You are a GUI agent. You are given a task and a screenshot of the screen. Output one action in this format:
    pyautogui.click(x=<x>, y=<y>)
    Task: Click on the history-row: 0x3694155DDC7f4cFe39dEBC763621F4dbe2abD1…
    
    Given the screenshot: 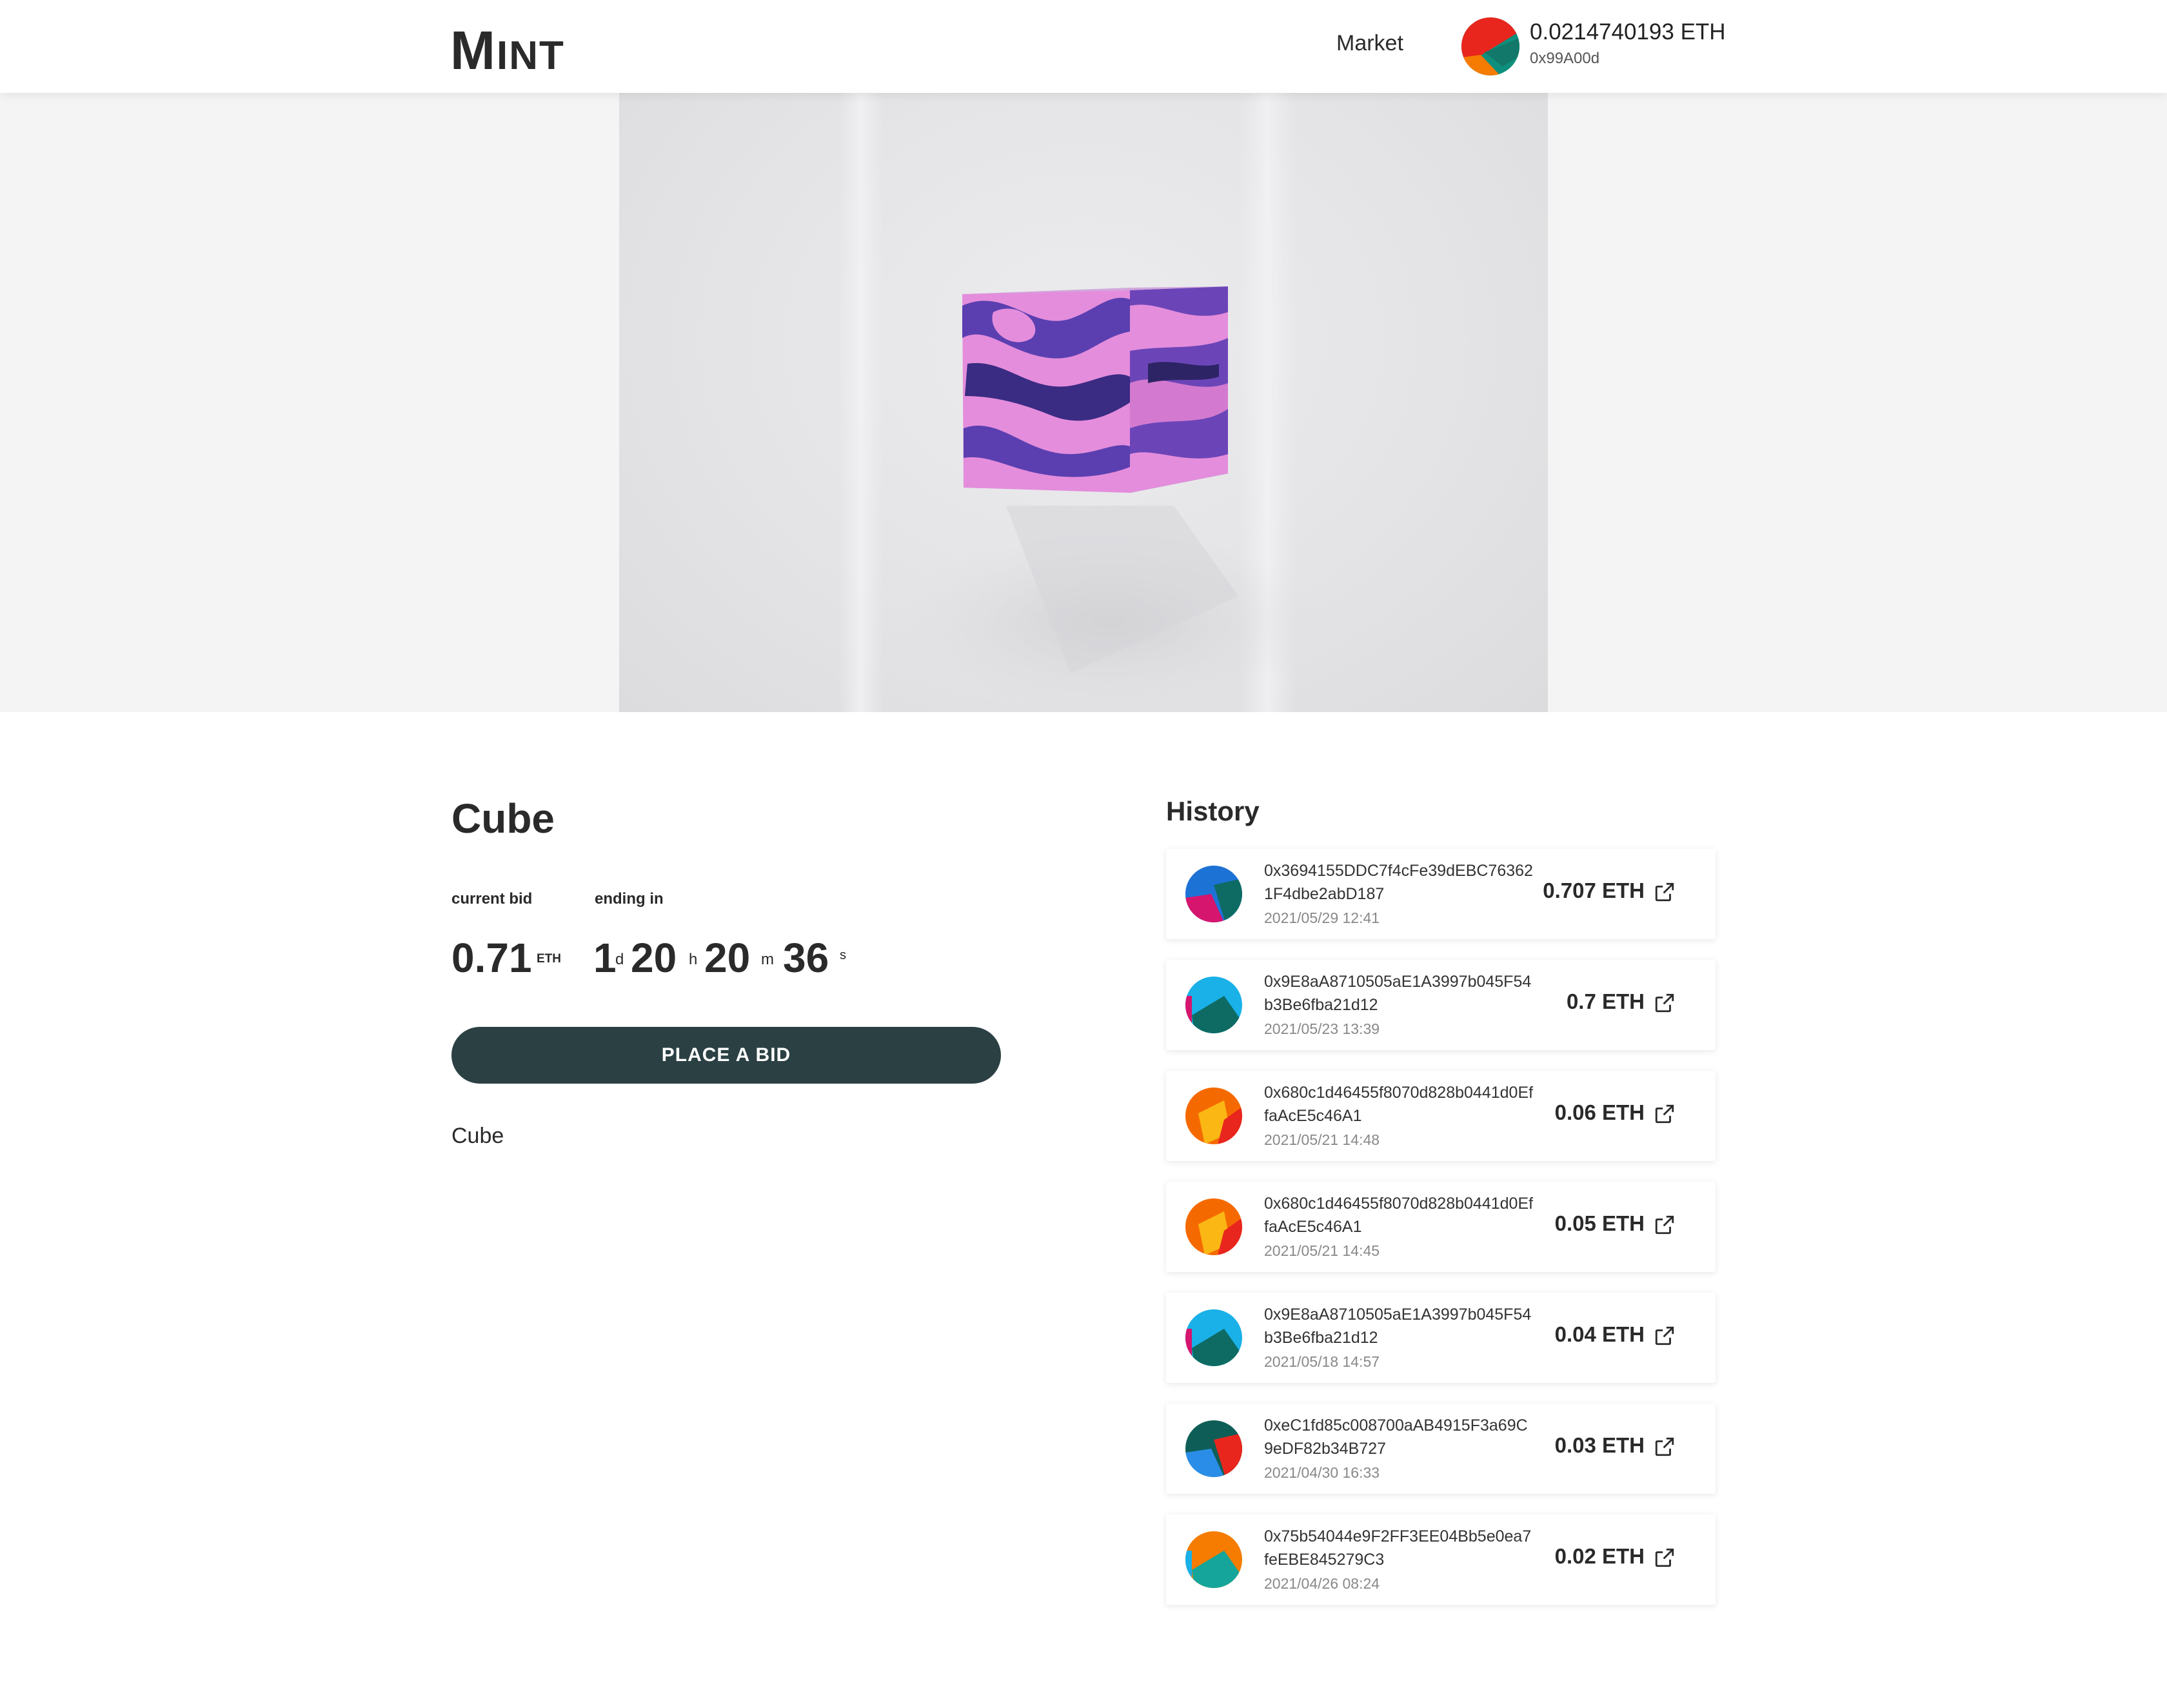 What is the action you would take?
    pyautogui.click(x=1441, y=894)
    